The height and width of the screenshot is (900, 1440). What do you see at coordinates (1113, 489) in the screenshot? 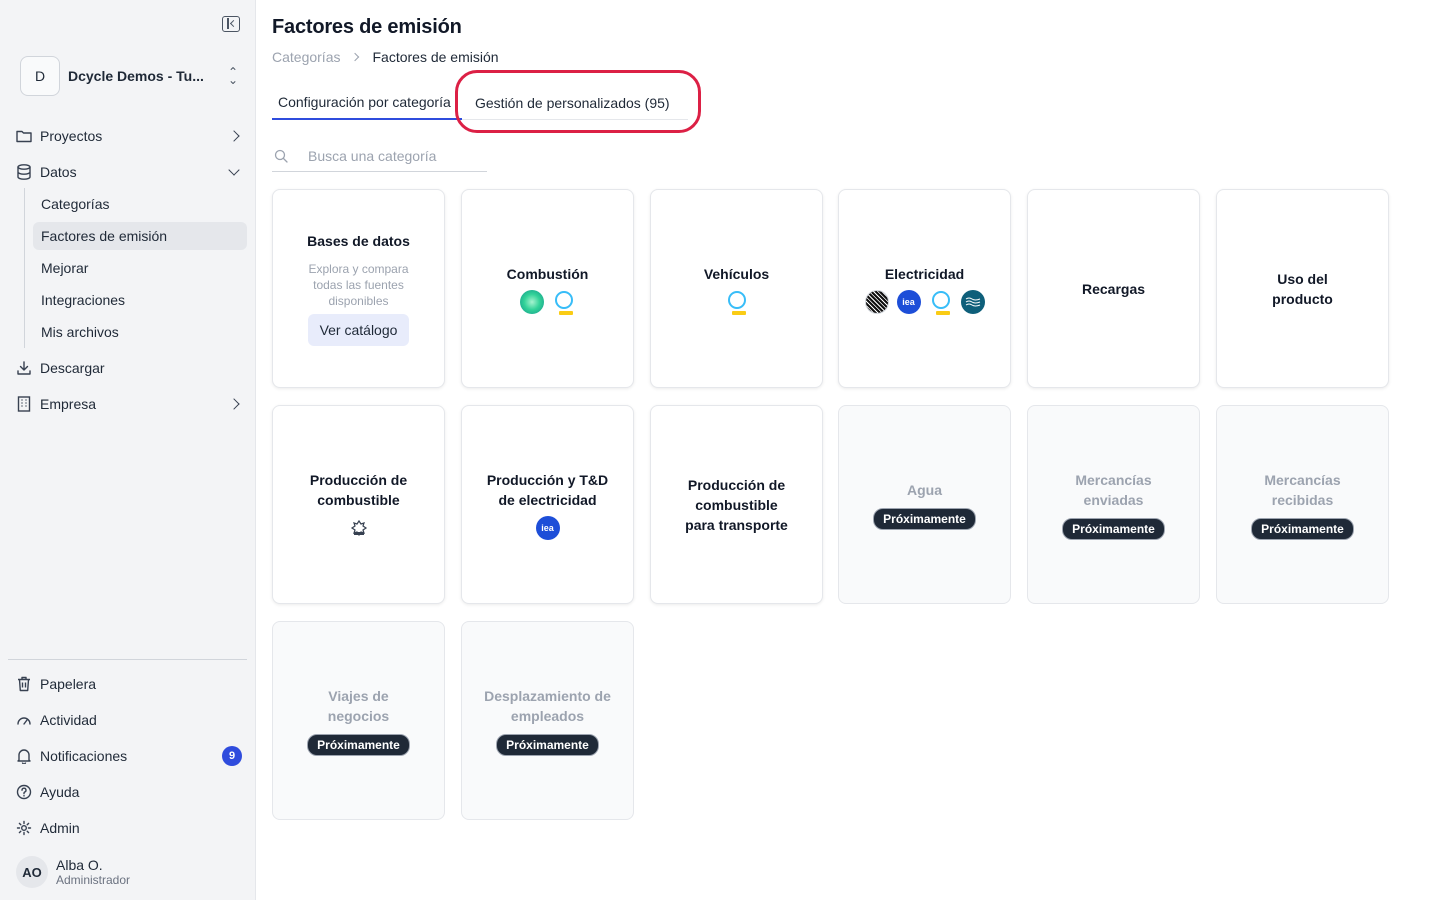
I see `card-title: Mercancías enviadas` at bounding box center [1113, 489].